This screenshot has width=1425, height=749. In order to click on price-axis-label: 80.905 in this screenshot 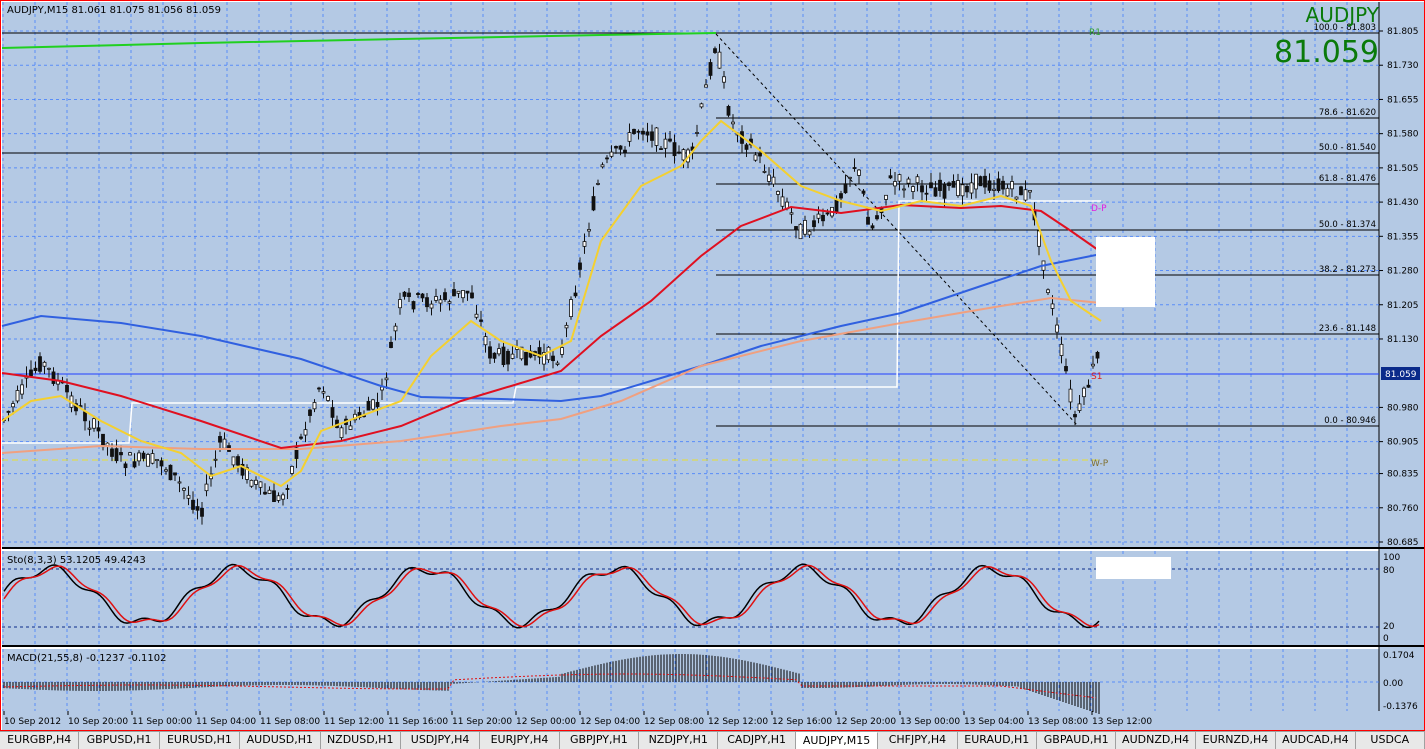, I will do `click(1403, 443)`.